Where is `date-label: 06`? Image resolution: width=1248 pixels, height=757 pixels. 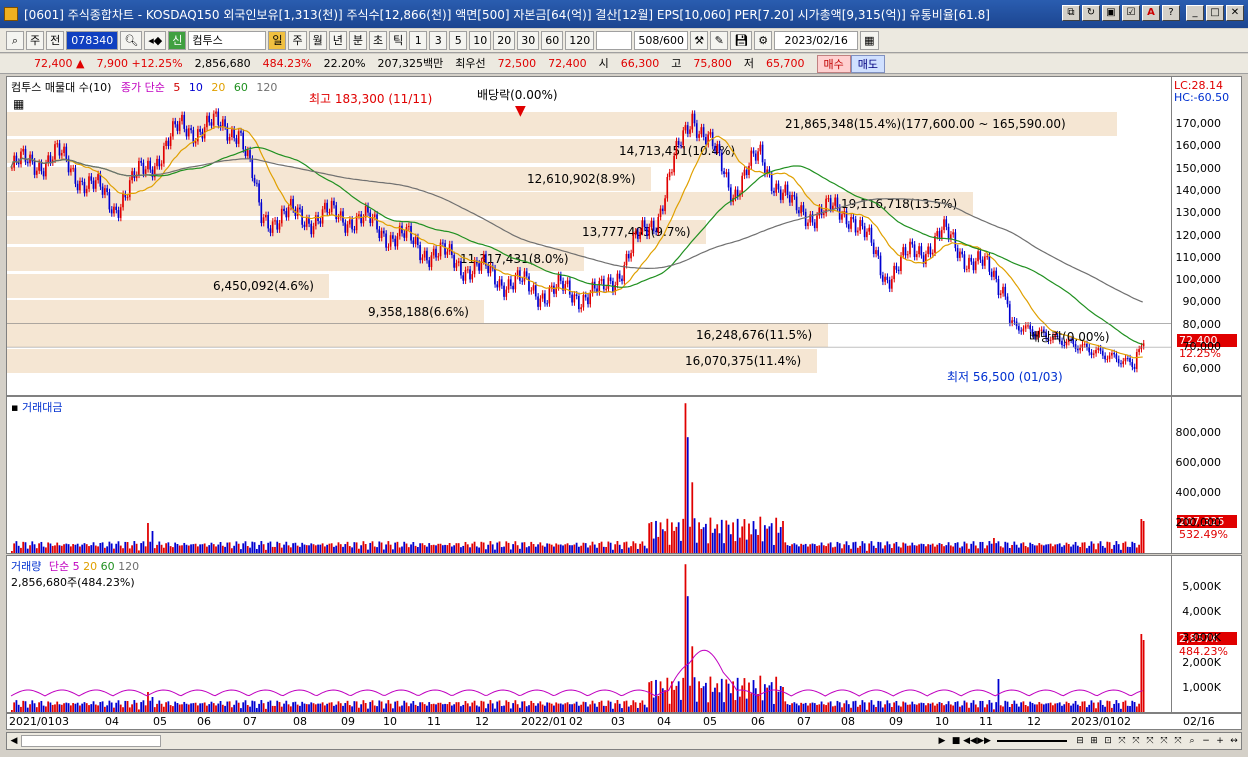
date-label: 06 is located at coordinates (758, 721).